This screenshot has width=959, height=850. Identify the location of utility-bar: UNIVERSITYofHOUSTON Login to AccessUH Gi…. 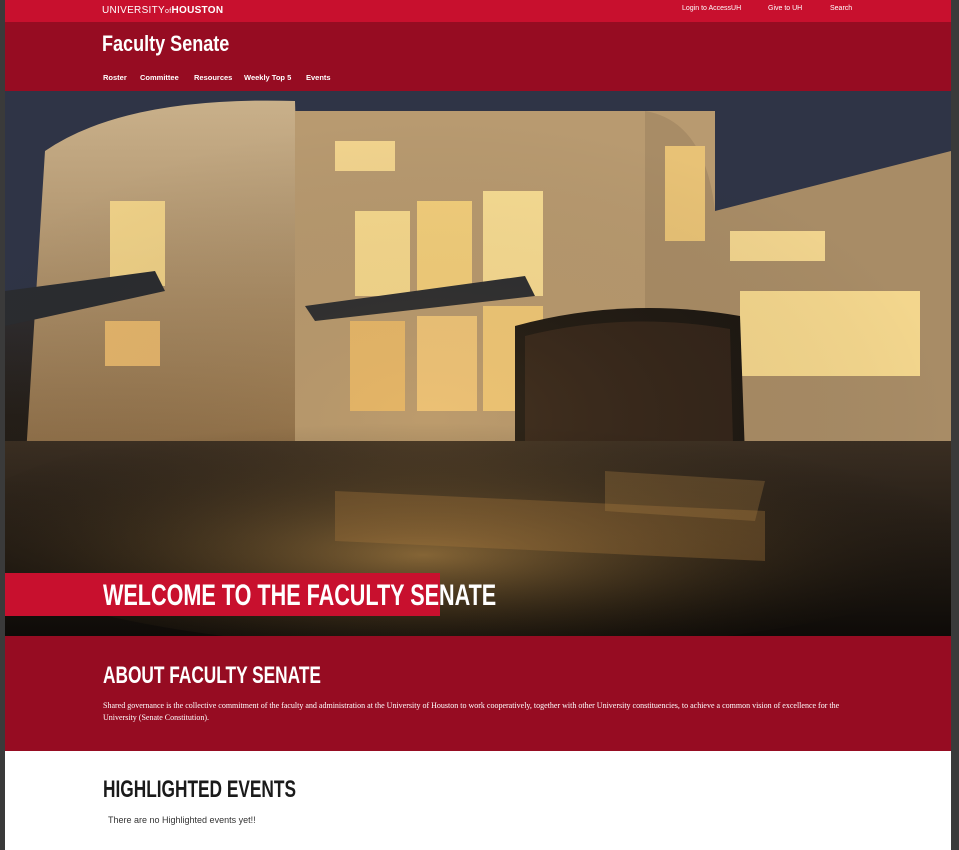
(478, 11).